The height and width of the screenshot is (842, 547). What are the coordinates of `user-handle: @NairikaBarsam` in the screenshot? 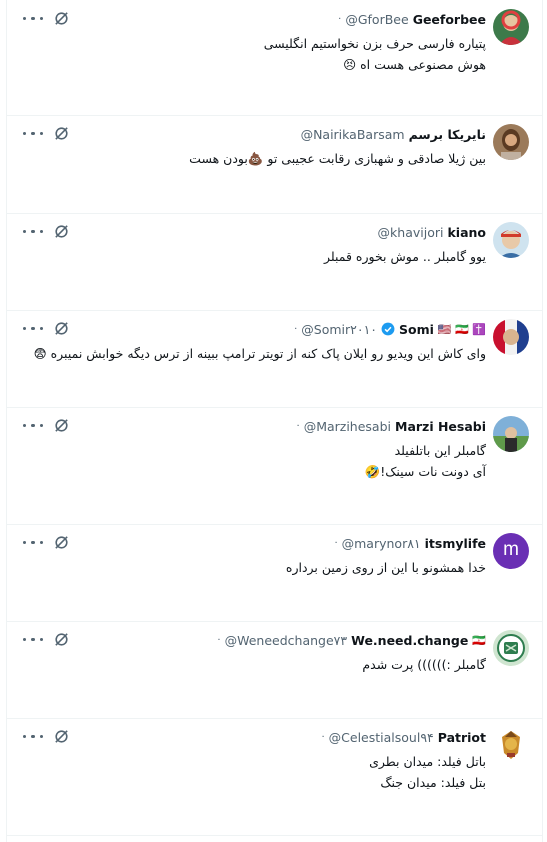 It's located at (353, 134).